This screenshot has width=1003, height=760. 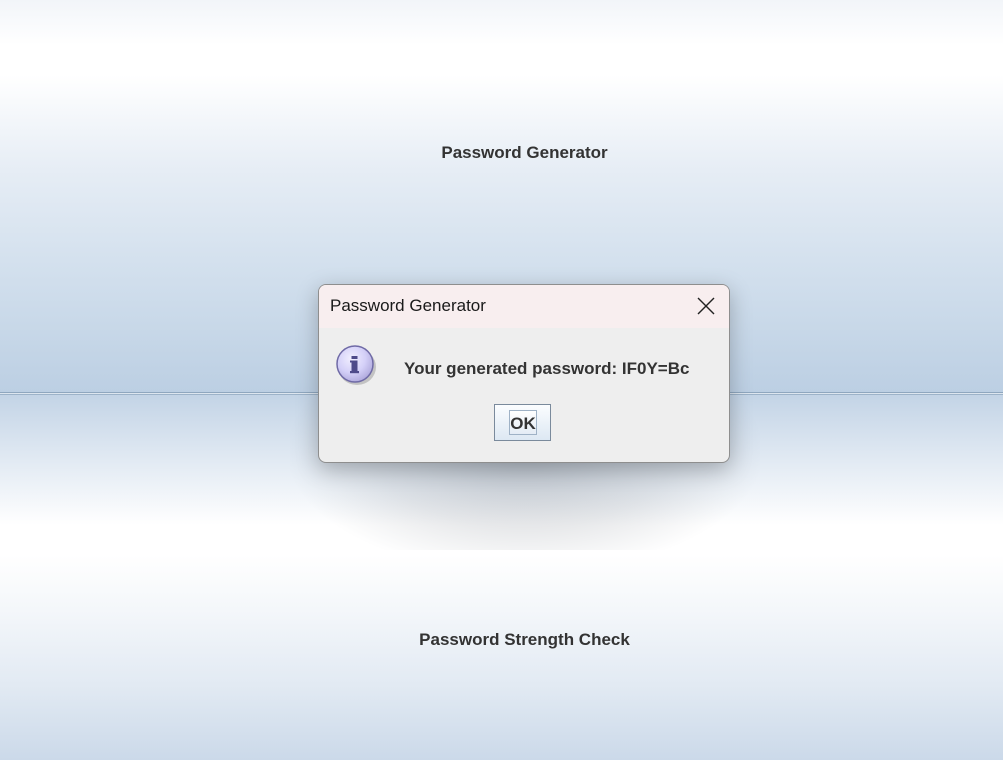 I want to click on ok-button-label: OK, so click(x=523, y=423).